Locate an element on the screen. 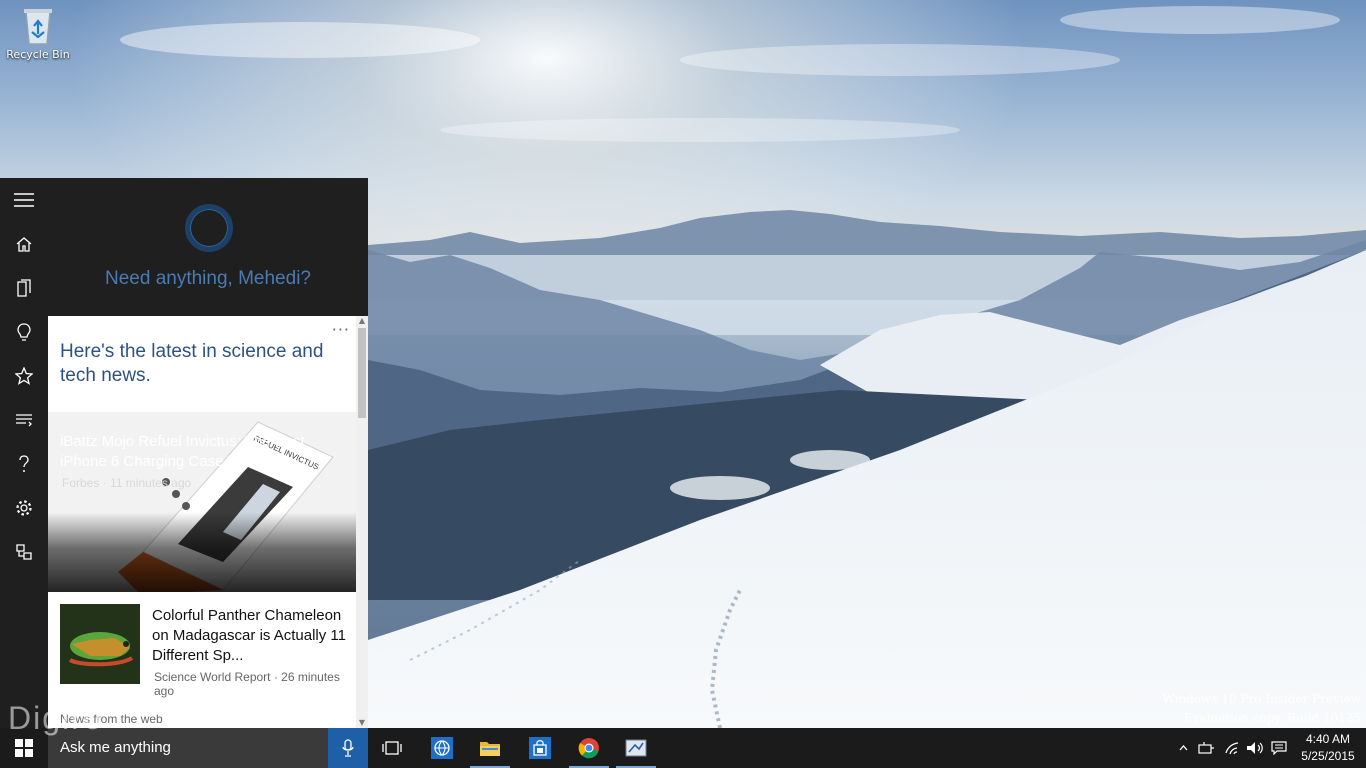 The width and height of the screenshot is (1366, 768). clock-date: 5/25/2015 is located at coordinates (1328, 756).